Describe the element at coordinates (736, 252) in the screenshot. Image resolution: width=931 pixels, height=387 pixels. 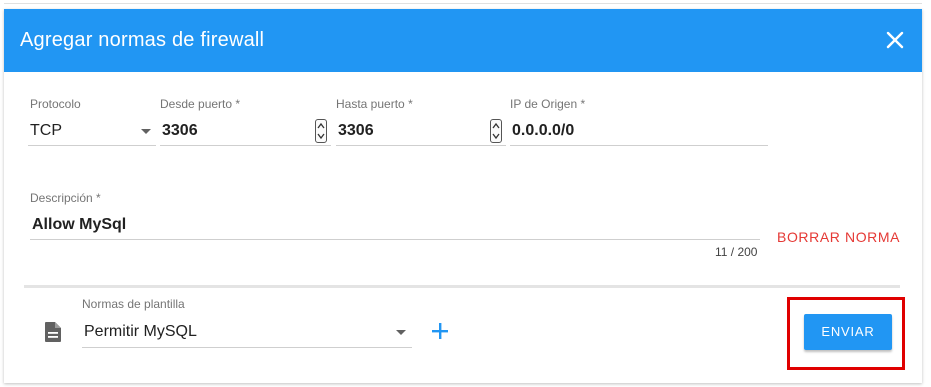
I see `description-char-counter: 11 / 200` at that location.